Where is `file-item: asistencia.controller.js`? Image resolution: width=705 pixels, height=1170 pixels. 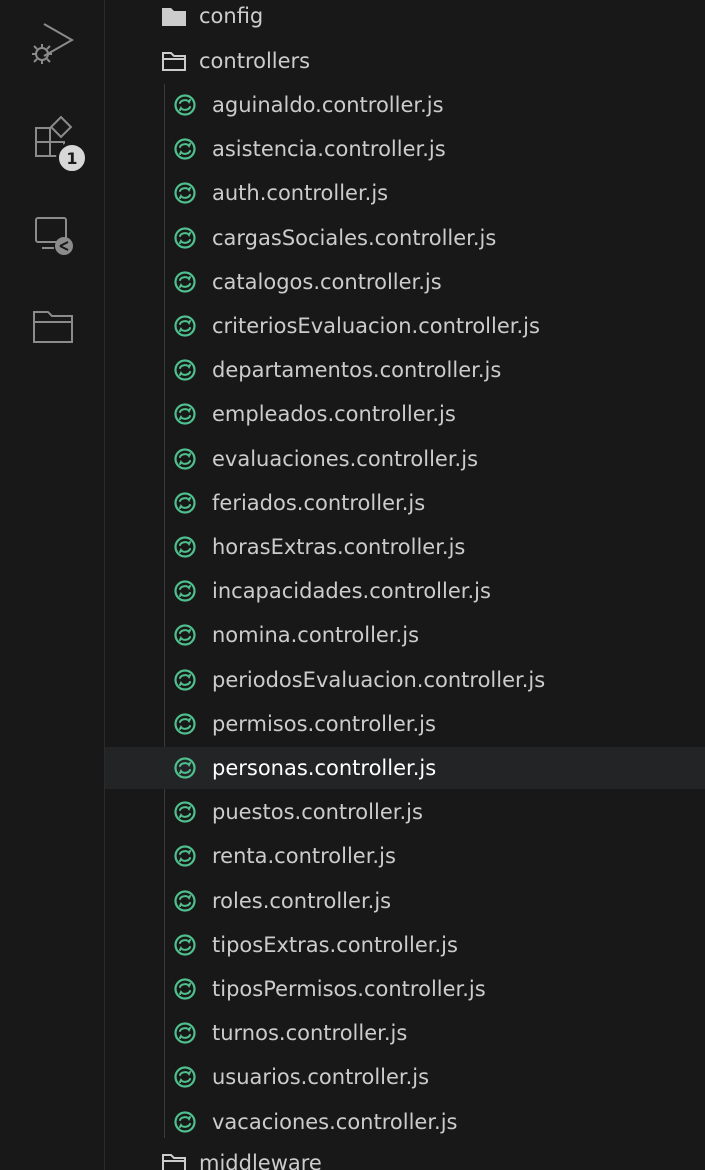 file-item: asistencia.controller.js is located at coordinates (405, 149).